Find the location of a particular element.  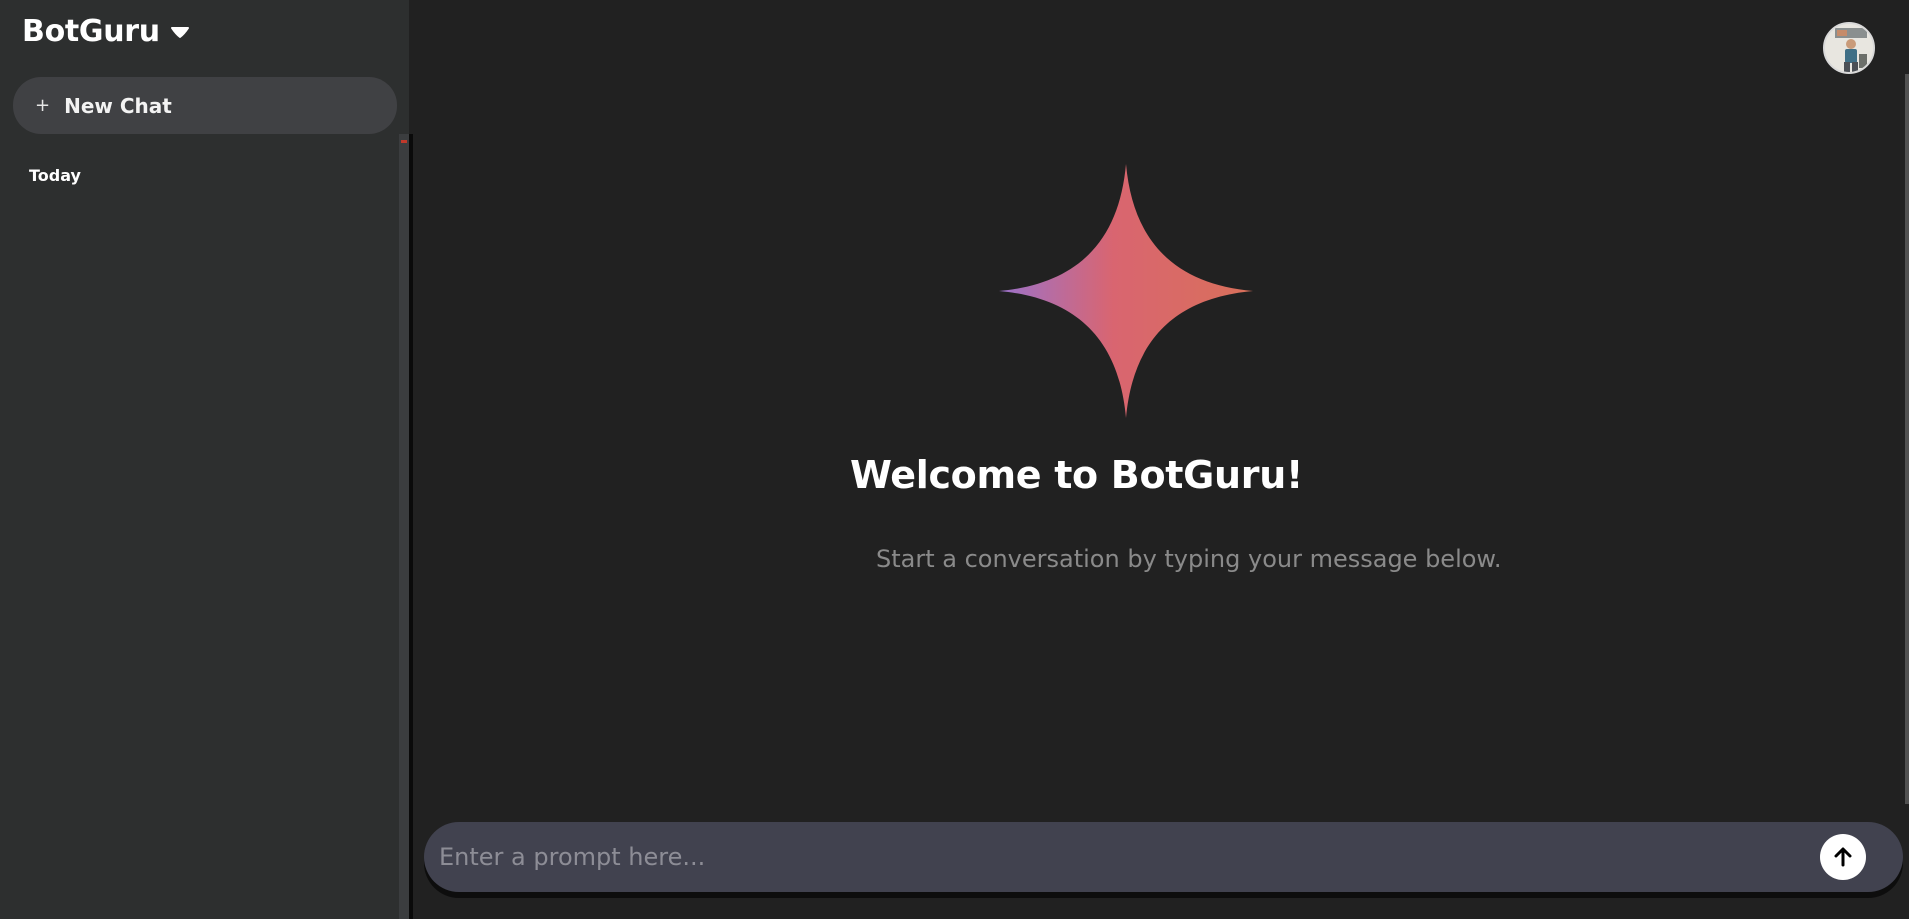

sidebar-scrollbar is located at coordinates (404, 526).